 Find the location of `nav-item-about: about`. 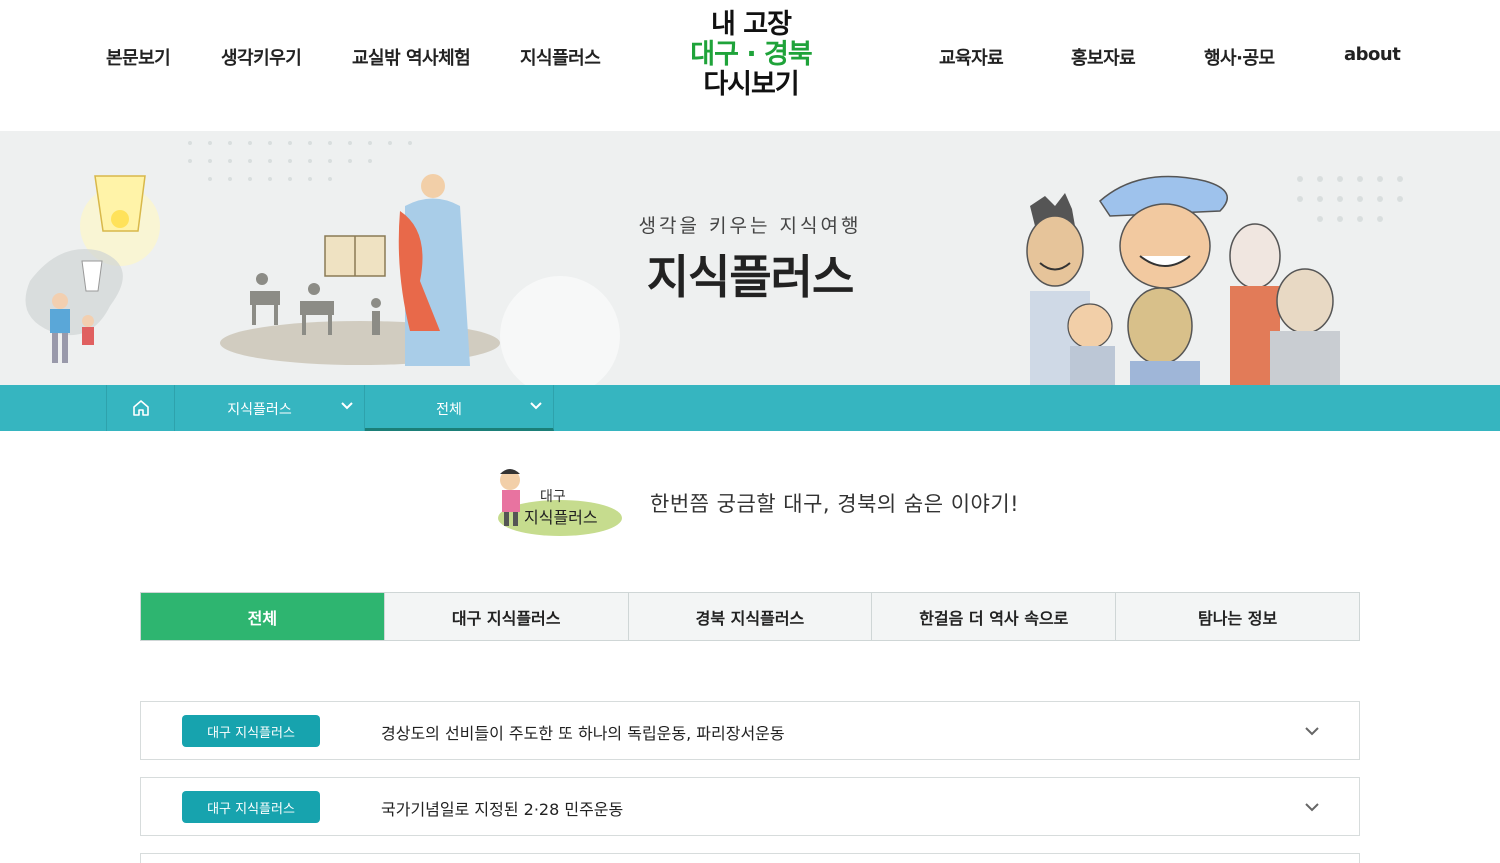

nav-item-about: about is located at coordinates (1372, 54).